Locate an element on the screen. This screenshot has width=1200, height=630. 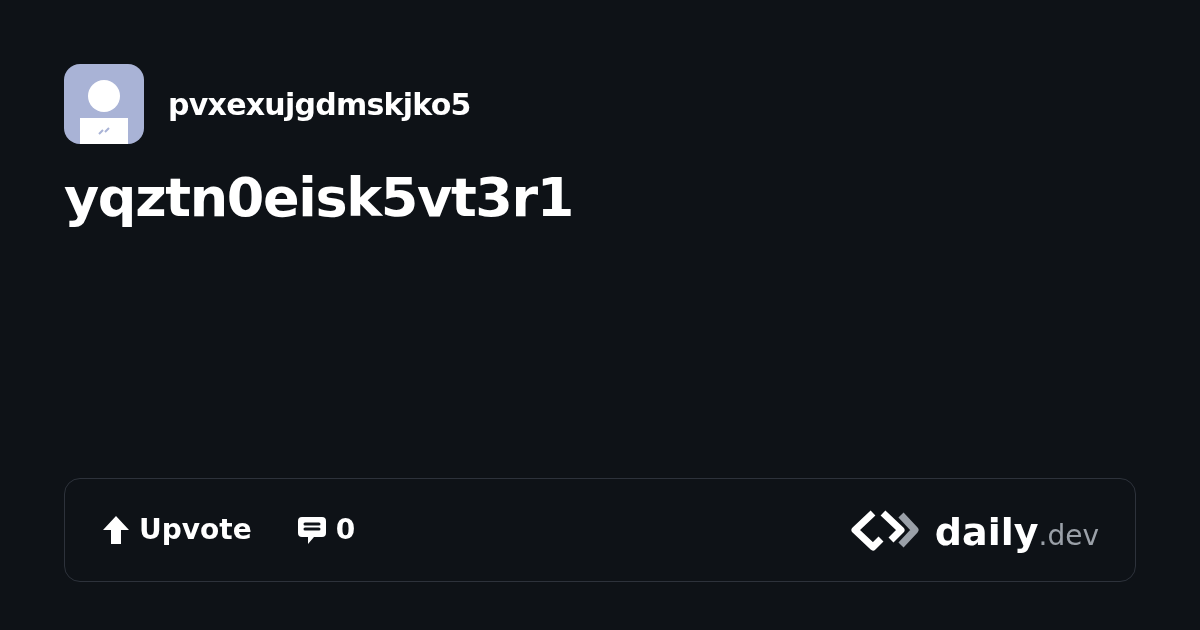
logo-name: daily is located at coordinates (986, 532).